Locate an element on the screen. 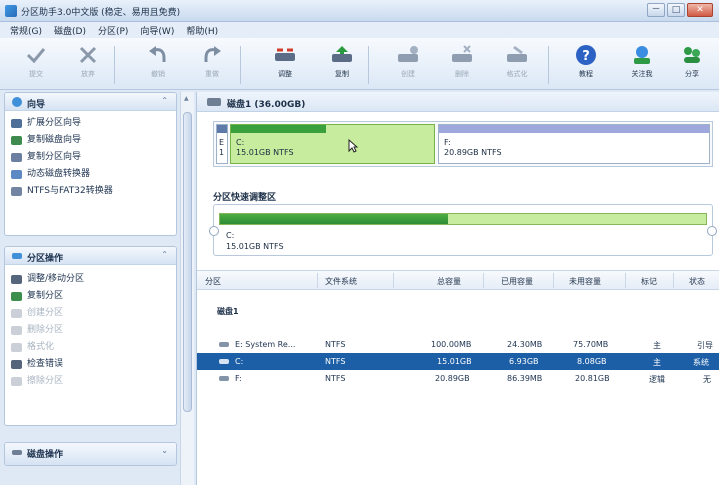 The width and height of the screenshot is (719, 485). create-button: 创建 is located at coordinates (408, 65).